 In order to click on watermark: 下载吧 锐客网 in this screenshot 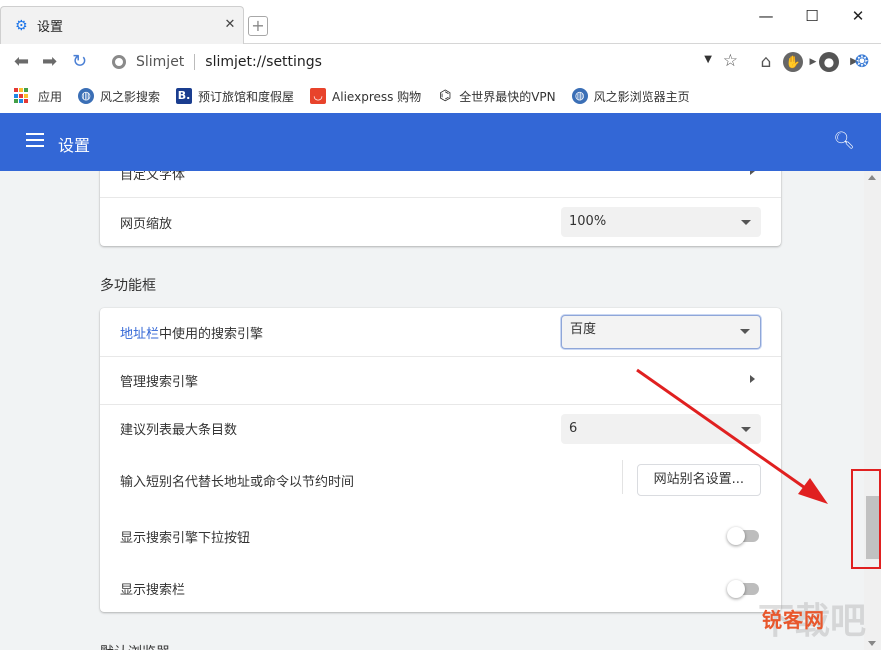, I will do `click(811, 621)`.